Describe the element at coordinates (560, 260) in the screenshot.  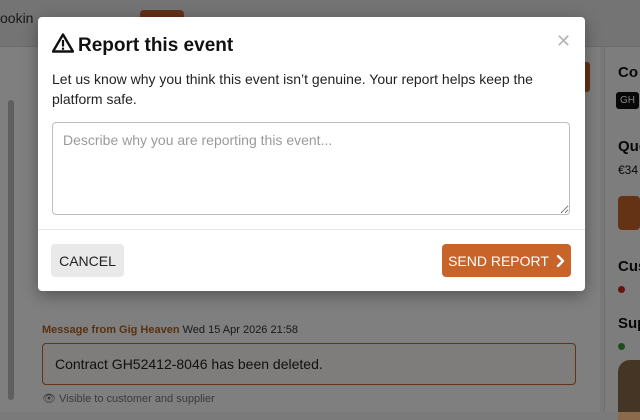
I see `chevron-right-icon` at that location.